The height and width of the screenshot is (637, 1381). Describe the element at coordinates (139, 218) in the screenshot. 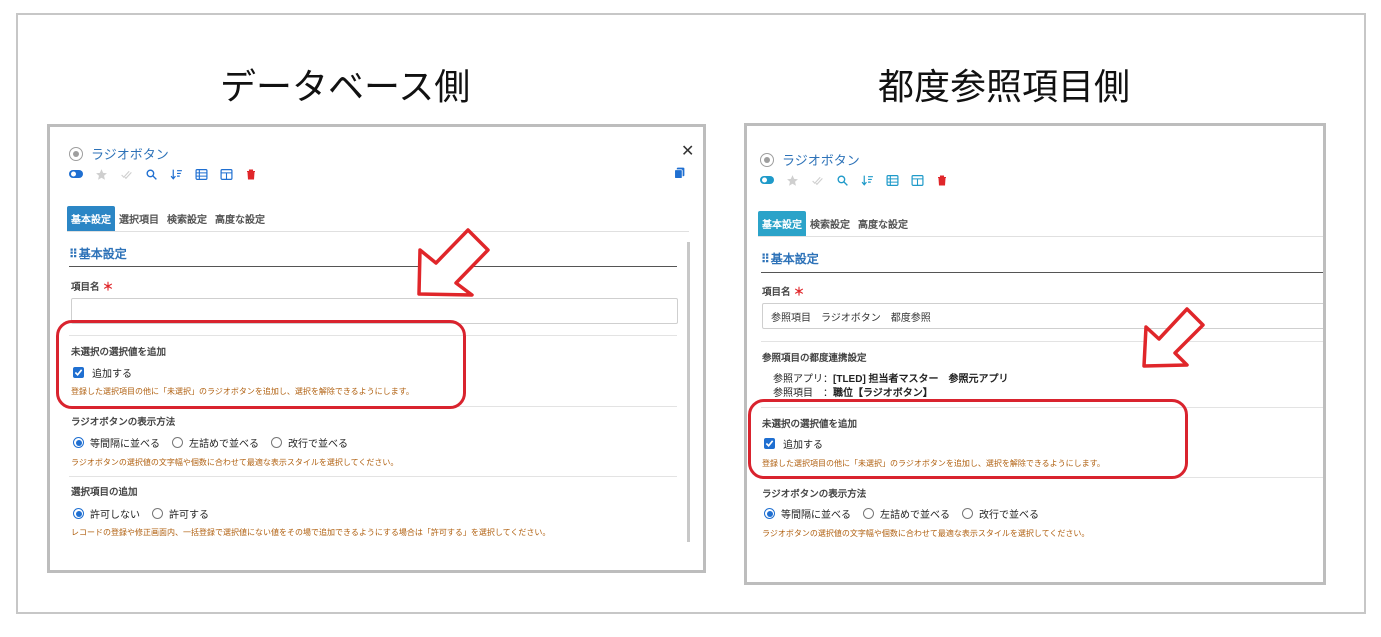

I see `tab-select-items: 選択項目` at that location.